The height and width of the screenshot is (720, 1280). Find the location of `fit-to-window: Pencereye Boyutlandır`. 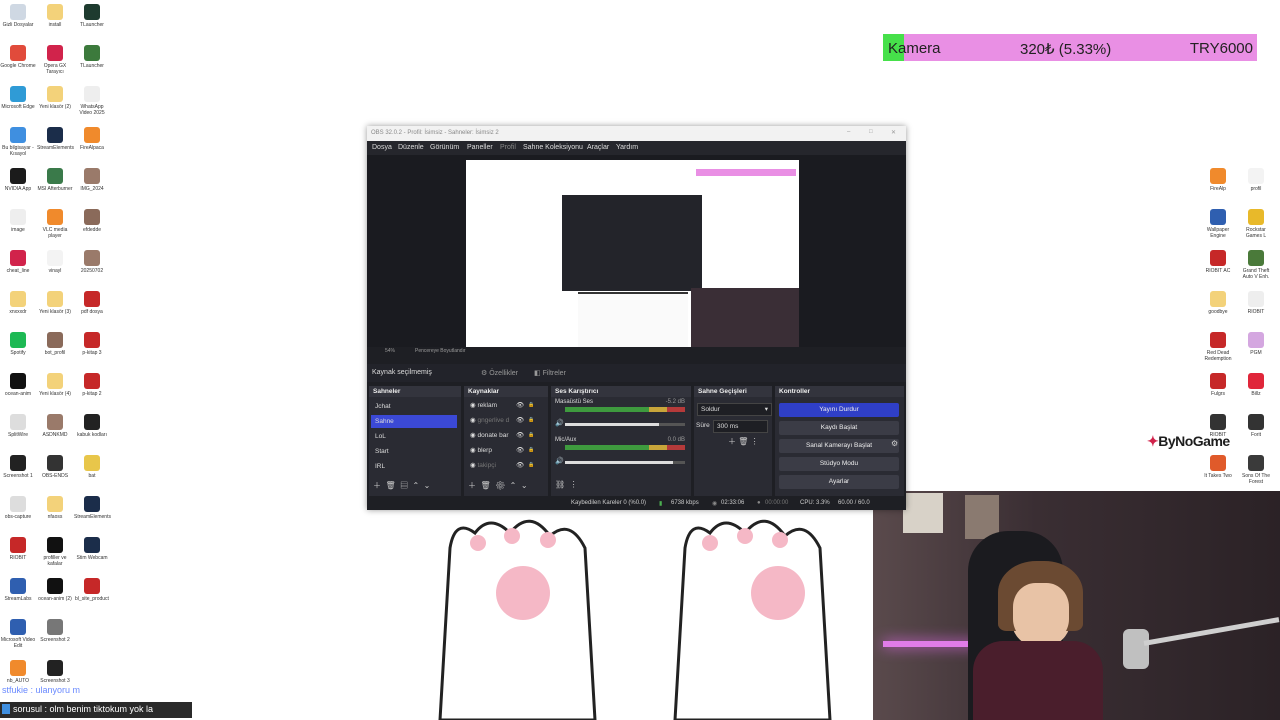

fit-to-window: Pencereye Boyutlandır is located at coordinates (440, 351).